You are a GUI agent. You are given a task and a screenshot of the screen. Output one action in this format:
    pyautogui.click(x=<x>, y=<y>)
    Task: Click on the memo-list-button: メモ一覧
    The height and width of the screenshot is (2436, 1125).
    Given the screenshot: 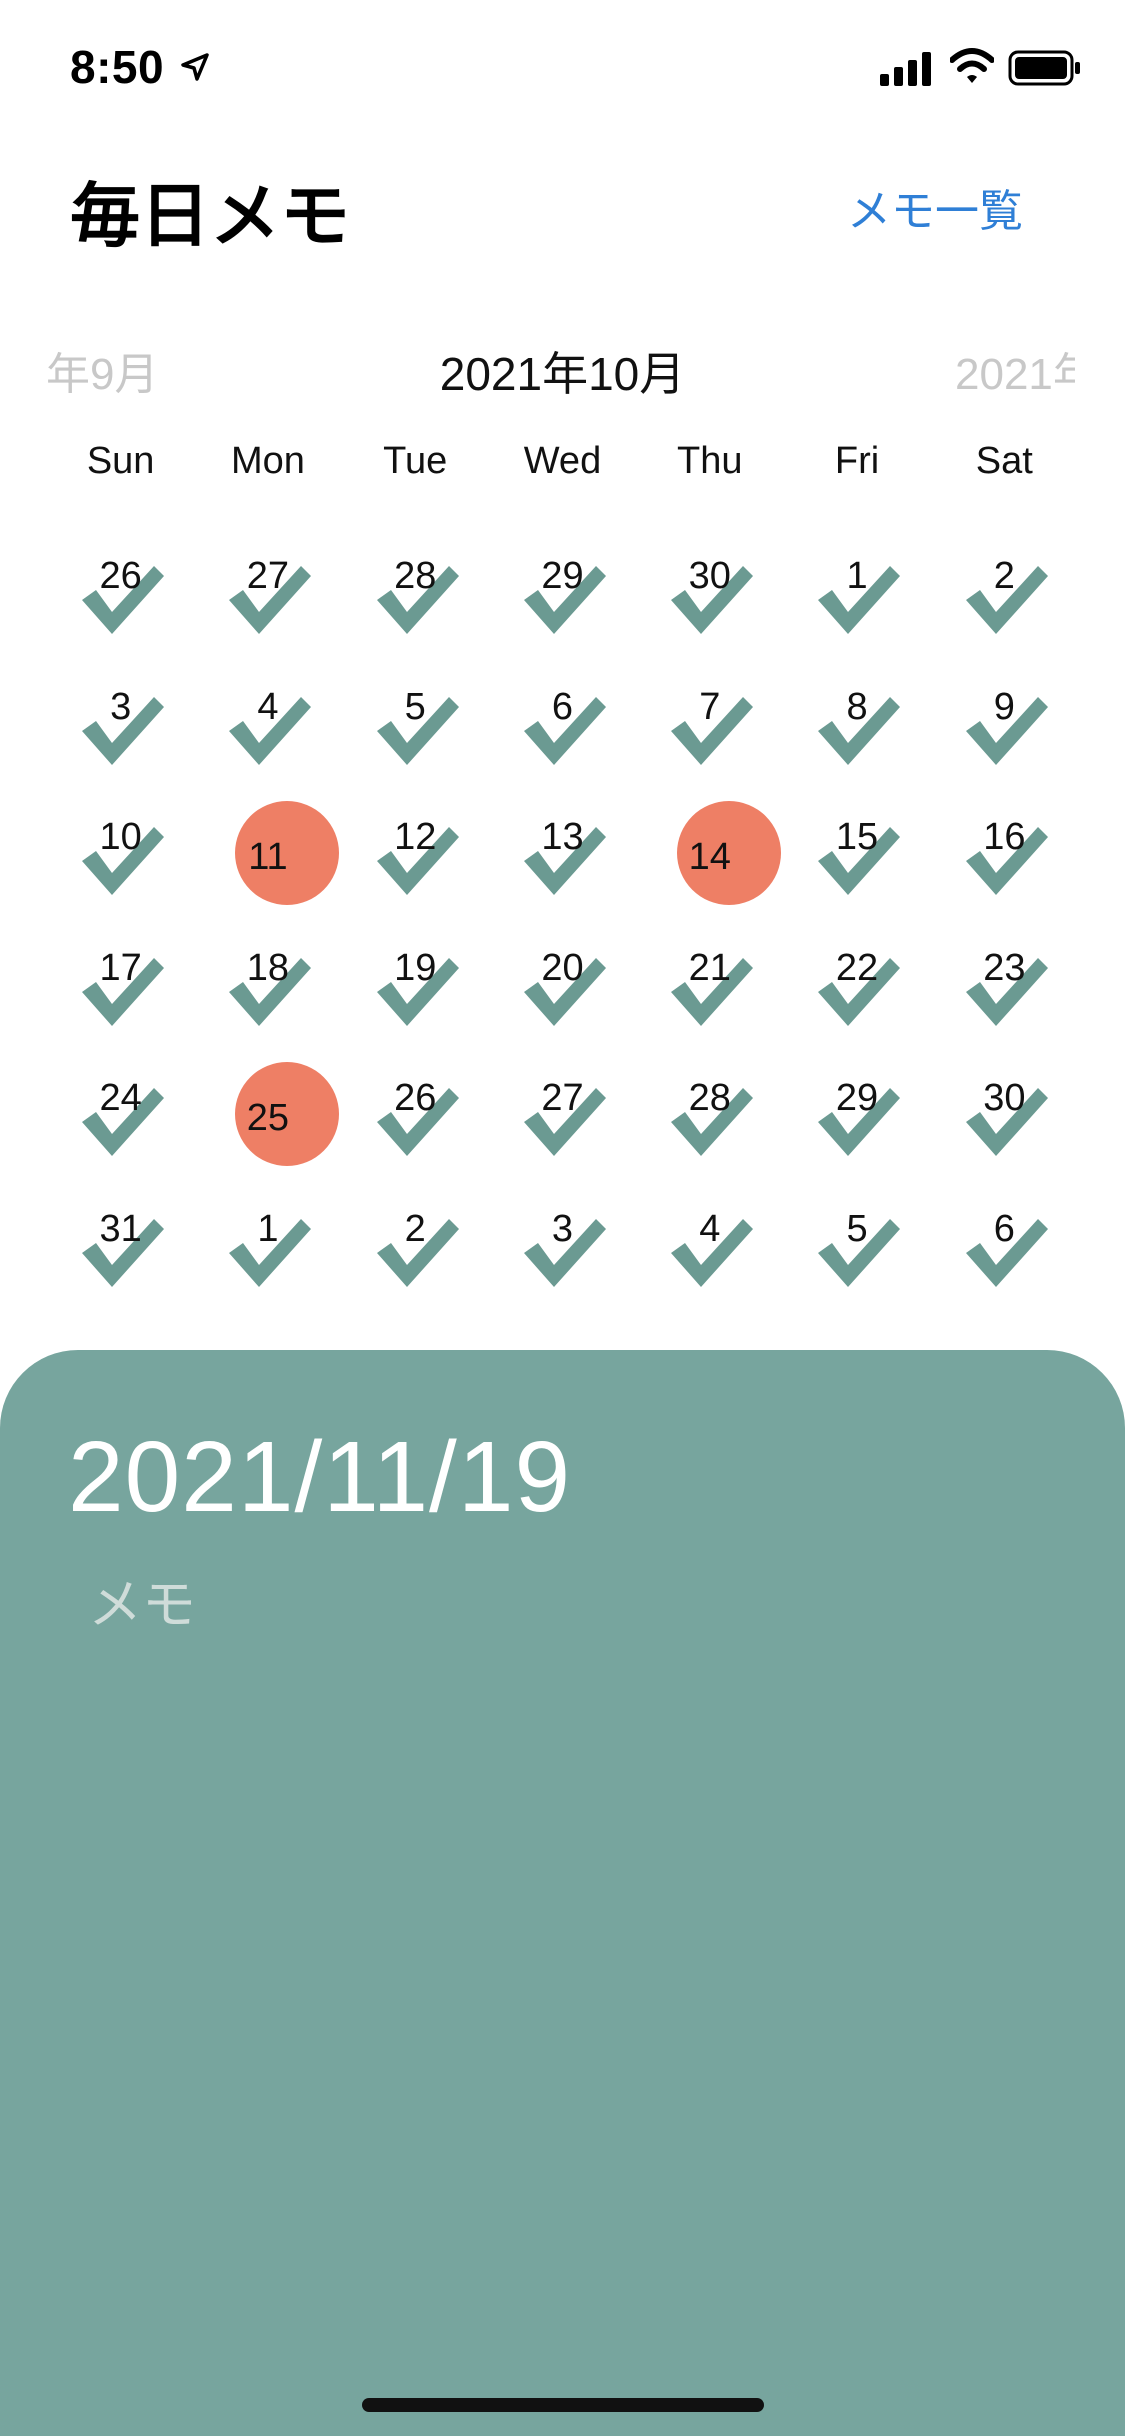 What is the action you would take?
    pyautogui.click(x=935, y=207)
    